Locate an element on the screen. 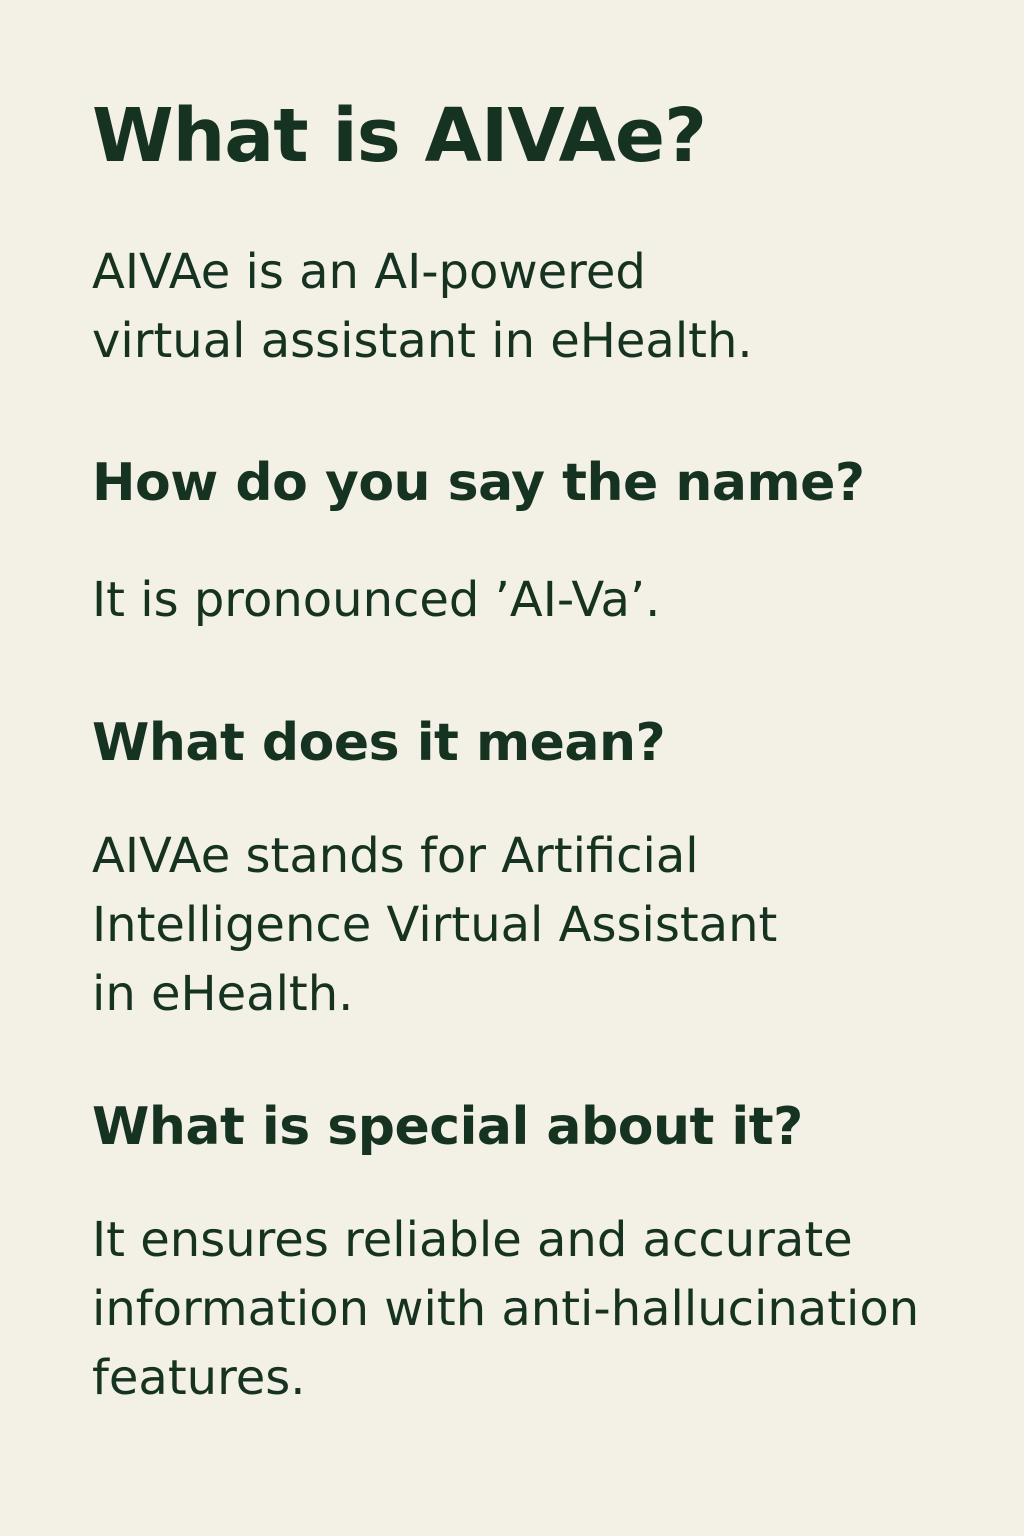 The image size is (1024, 1536). question-meaning: What does it mean? is located at coordinates (379, 743).